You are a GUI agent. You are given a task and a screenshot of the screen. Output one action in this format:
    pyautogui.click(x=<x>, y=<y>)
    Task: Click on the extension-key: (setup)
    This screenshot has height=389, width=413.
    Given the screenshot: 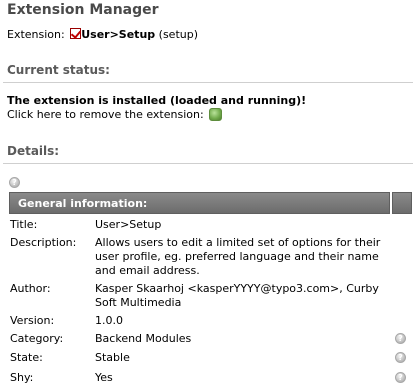 What is the action you would take?
    pyautogui.click(x=178, y=34)
    